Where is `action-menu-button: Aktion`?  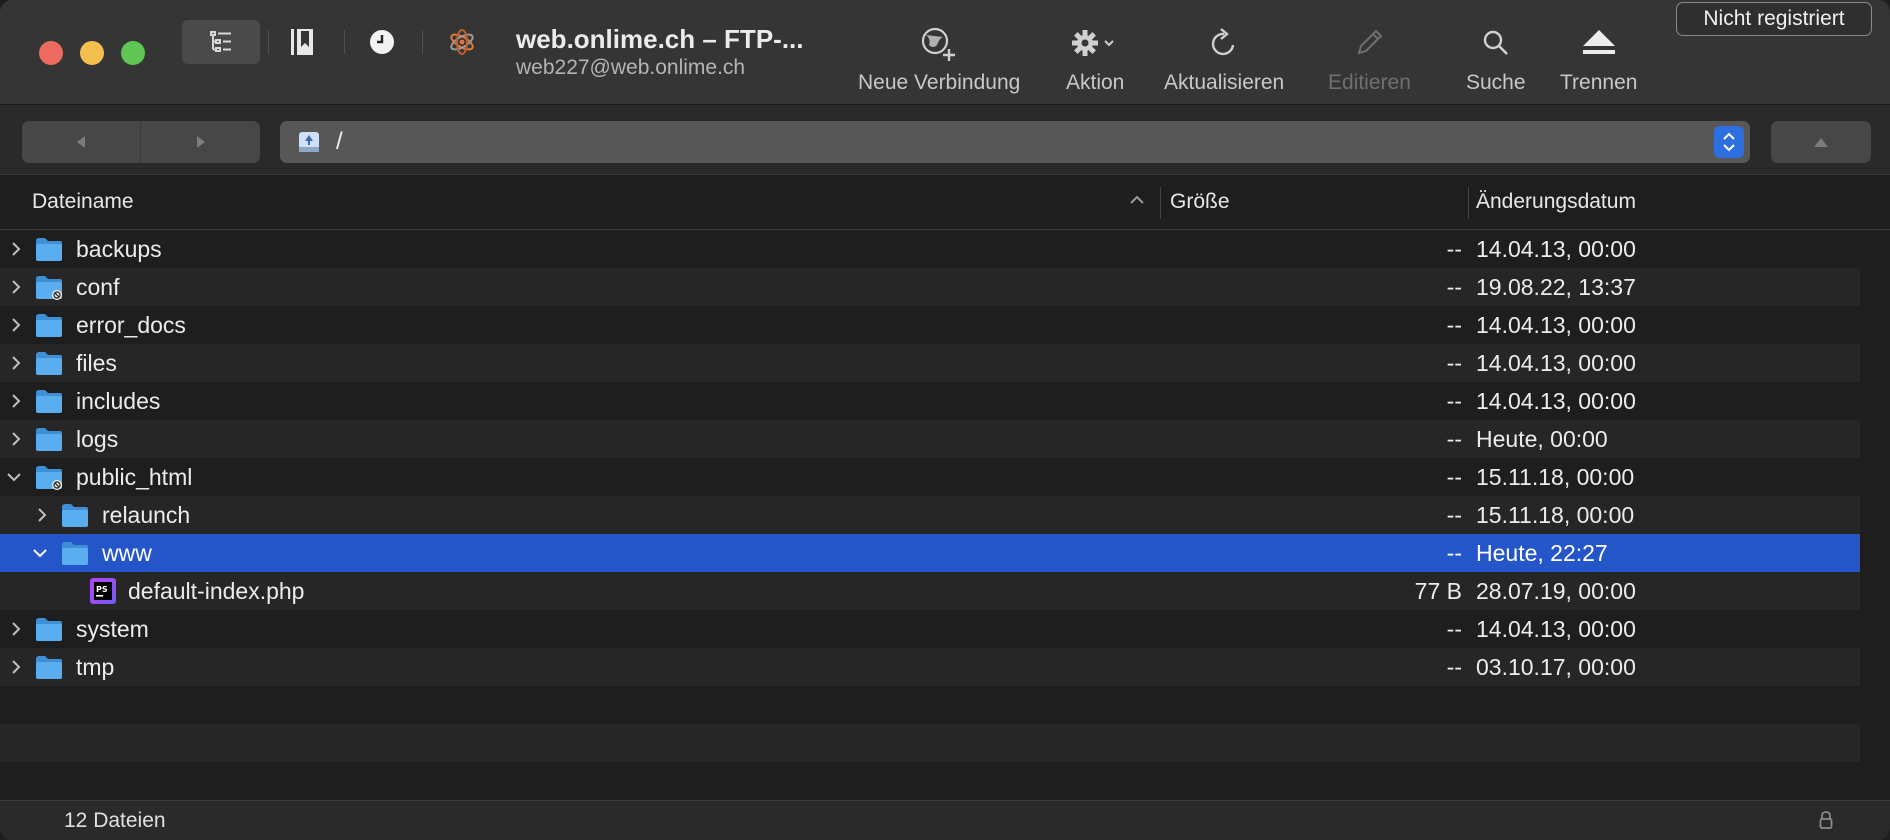 action-menu-button: Aktion is located at coordinates (1095, 56).